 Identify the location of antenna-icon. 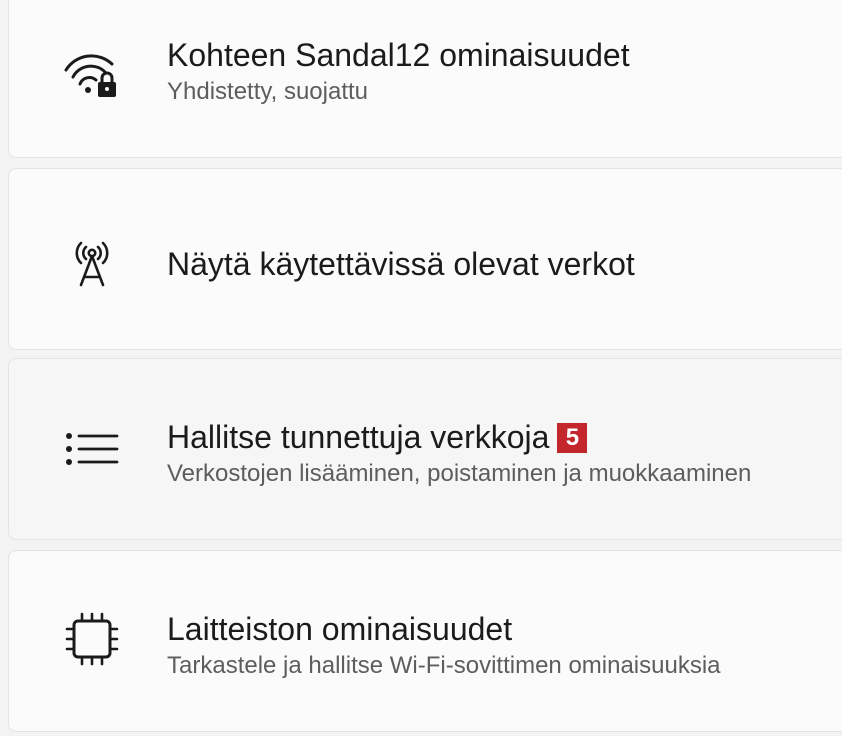
(92, 264).